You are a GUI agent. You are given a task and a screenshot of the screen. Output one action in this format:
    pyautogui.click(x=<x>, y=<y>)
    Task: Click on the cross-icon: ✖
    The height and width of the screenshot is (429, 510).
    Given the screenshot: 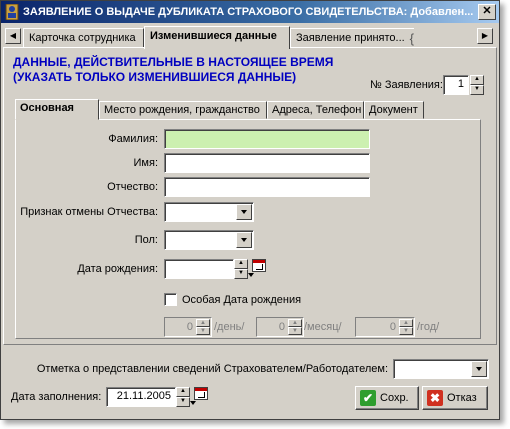 What is the action you would take?
    pyautogui.click(x=435, y=398)
    